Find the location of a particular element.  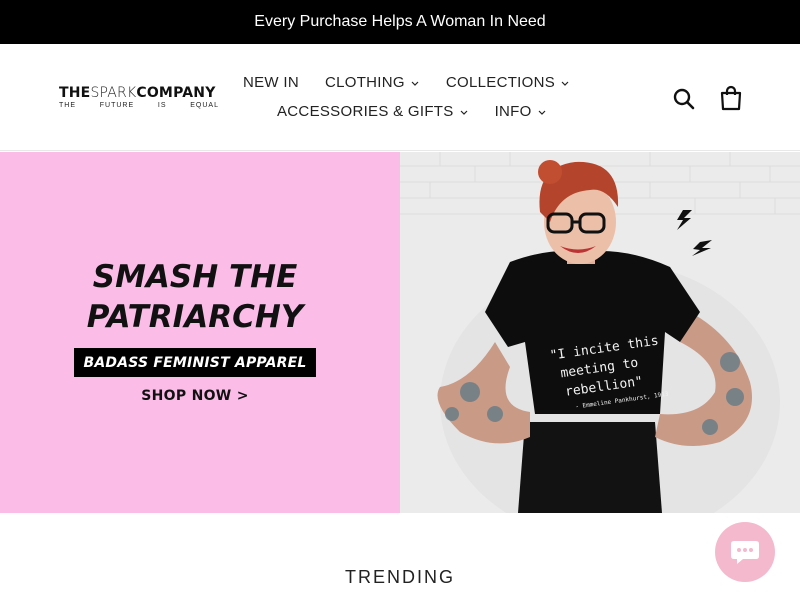

chat-button is located at coordinates (745, 552).